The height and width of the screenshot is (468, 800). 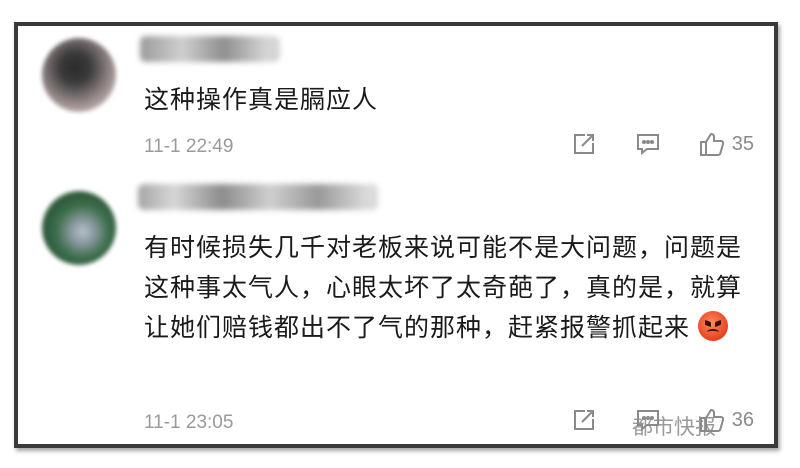 I want to click on comment-actions: 36, so click(x=644, y=420).